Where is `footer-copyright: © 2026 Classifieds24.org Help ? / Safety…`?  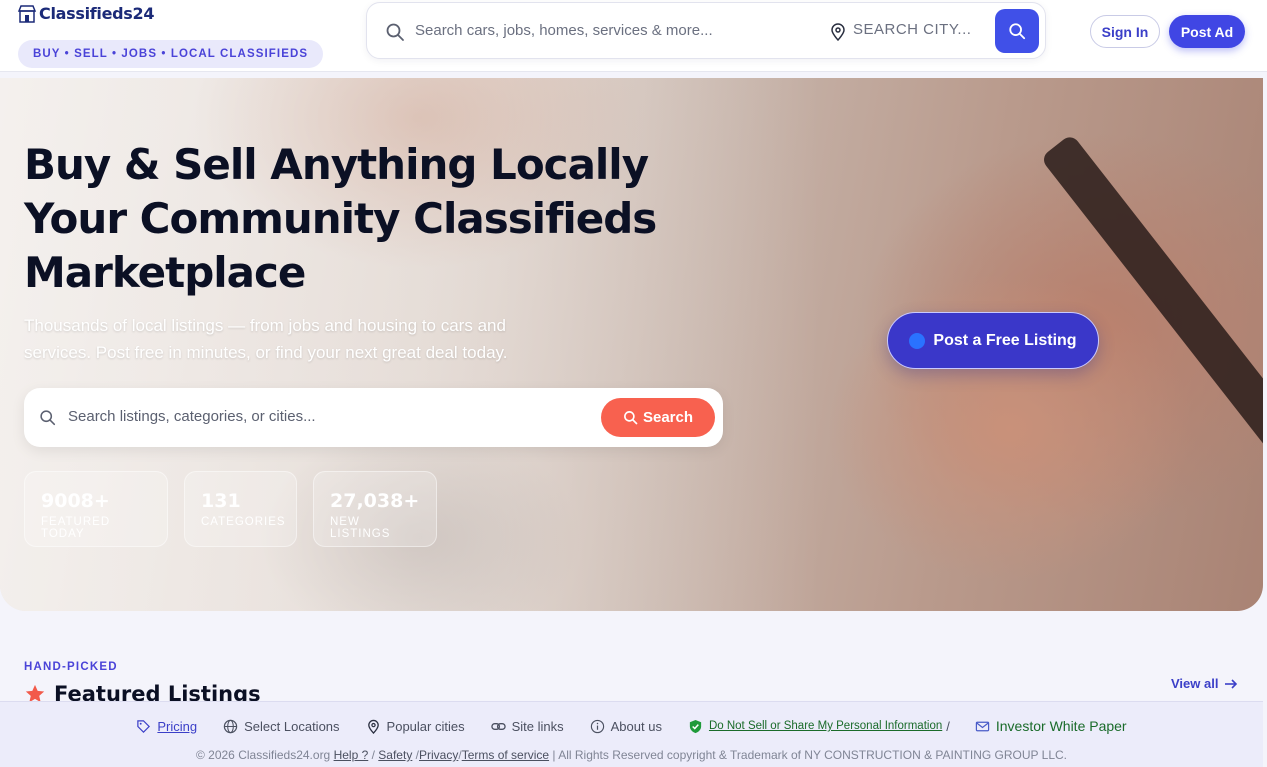
footer-copyright: © 2026 Classifieds24.org Help ? / Safety… is located at coordinates (631, 755).